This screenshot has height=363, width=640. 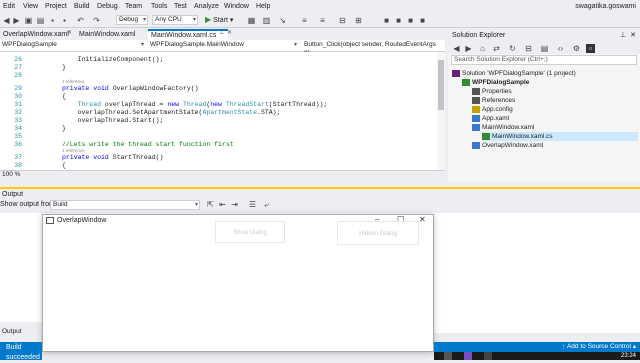 I want to click on uncomment-icon: ⊞, so click(x=358, y=20).